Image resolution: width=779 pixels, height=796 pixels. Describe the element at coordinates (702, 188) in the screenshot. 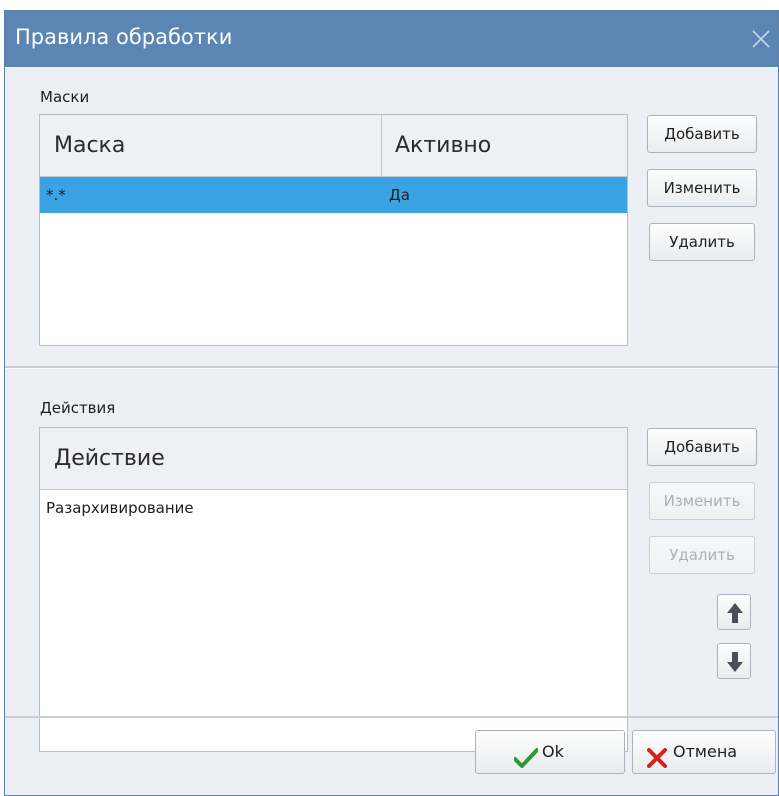

I see `masks-edit-button: Изменить` at that location.